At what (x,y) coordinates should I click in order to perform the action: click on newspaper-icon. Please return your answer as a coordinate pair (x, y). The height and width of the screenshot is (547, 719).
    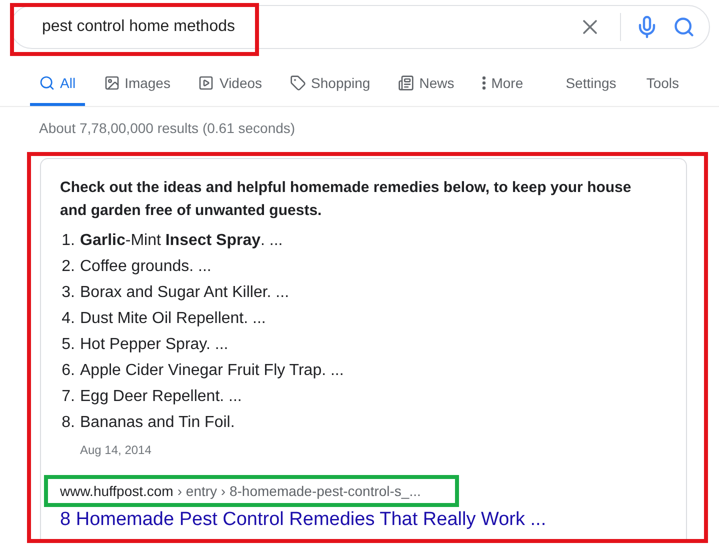
    Looking at the image, I should click on (406, 83).